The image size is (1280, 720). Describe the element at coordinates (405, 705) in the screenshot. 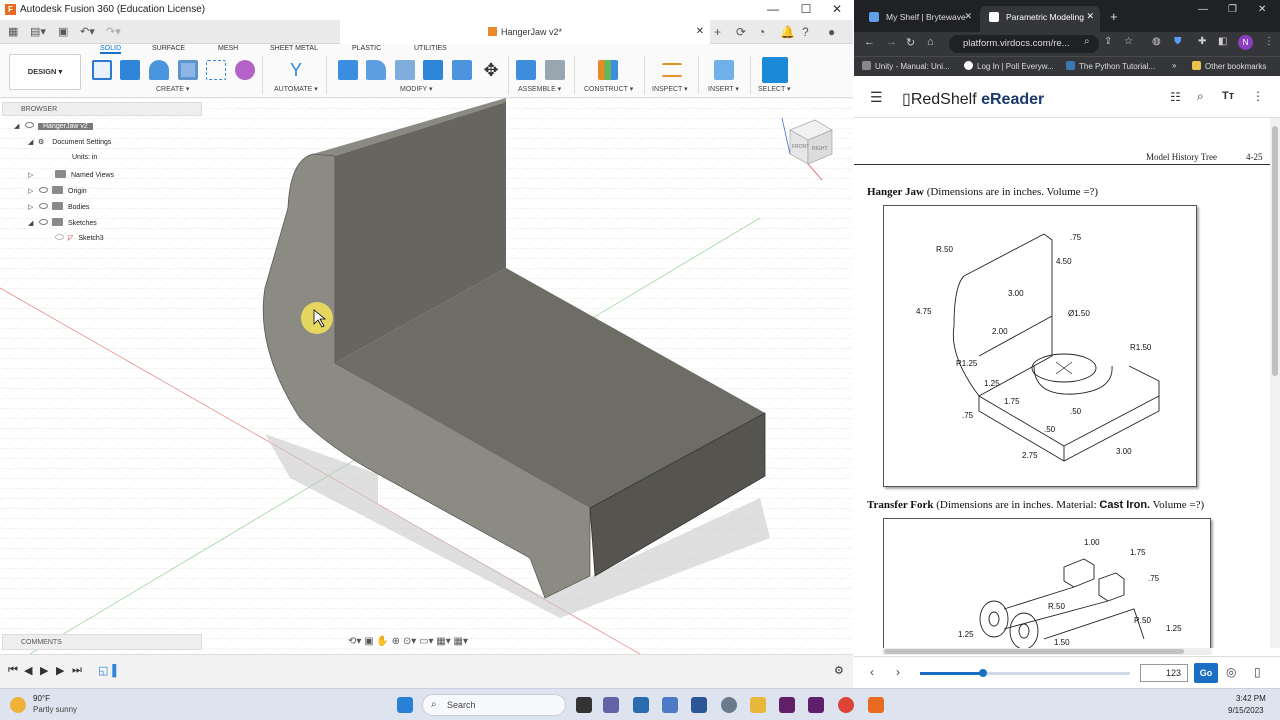

I see `windows-start-icon` at that location.